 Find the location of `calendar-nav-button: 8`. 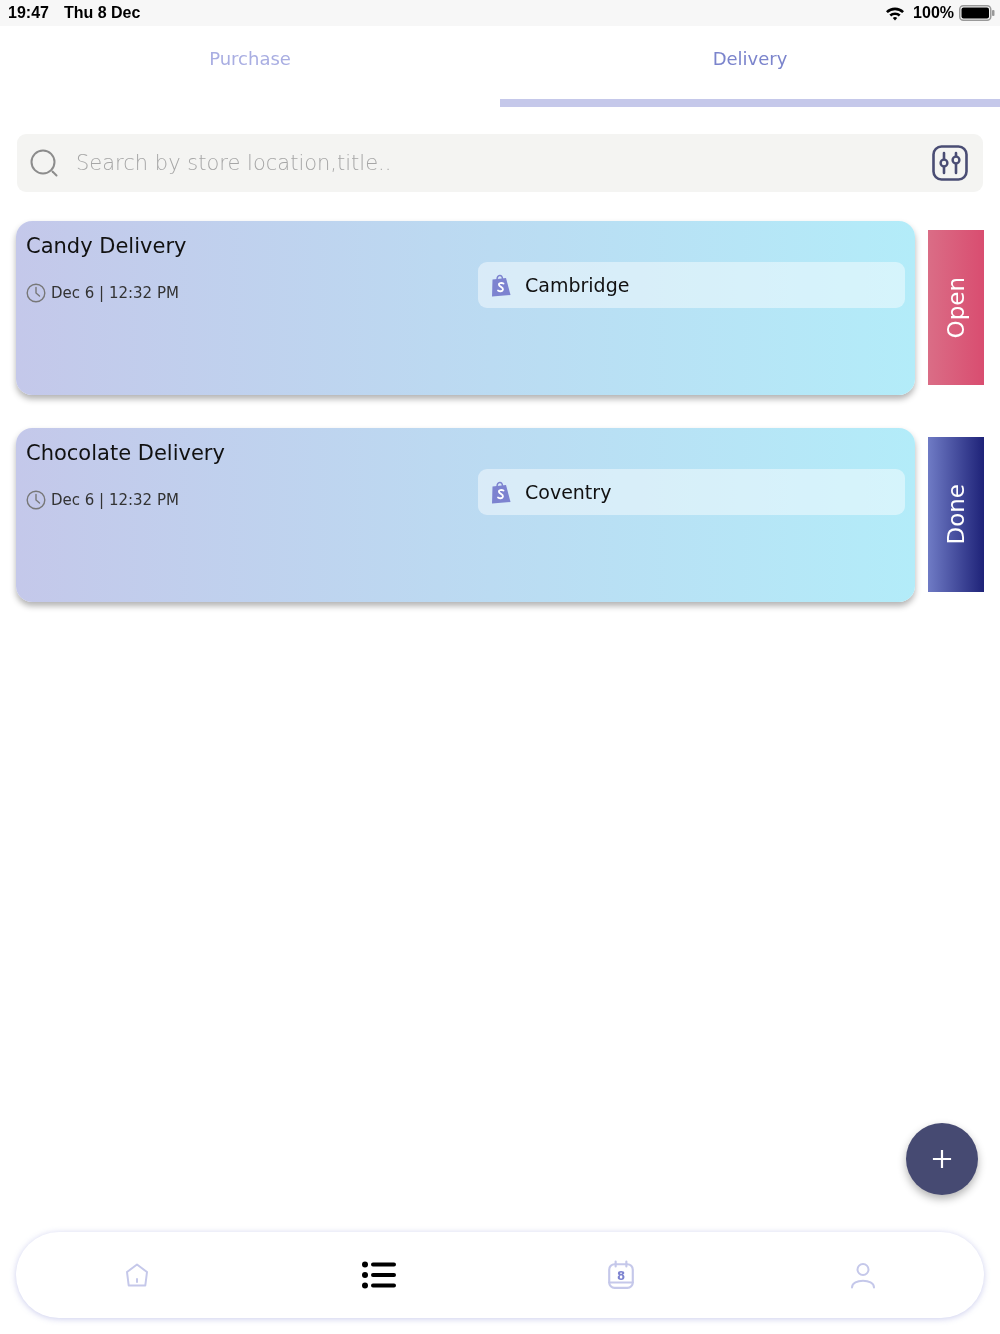

calendar-nav-button: 8 is located at coordinates (621, 1275).